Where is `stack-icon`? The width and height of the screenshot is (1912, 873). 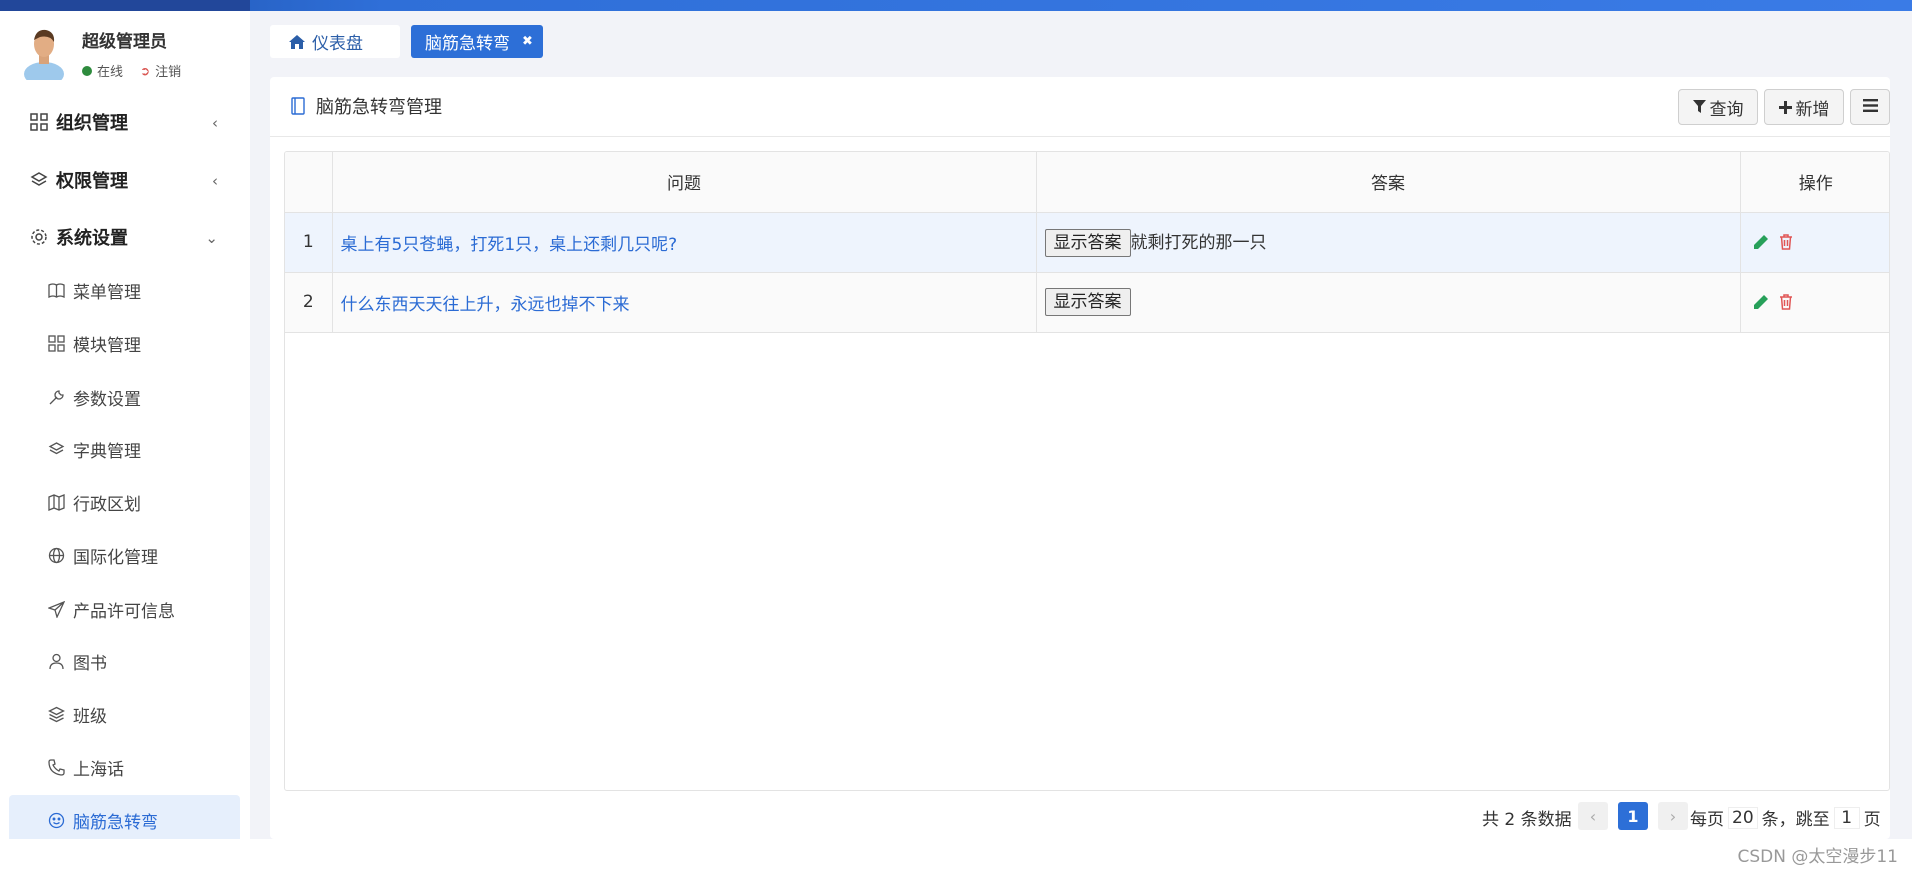 stack-icon is located at coordinates (56, 714).